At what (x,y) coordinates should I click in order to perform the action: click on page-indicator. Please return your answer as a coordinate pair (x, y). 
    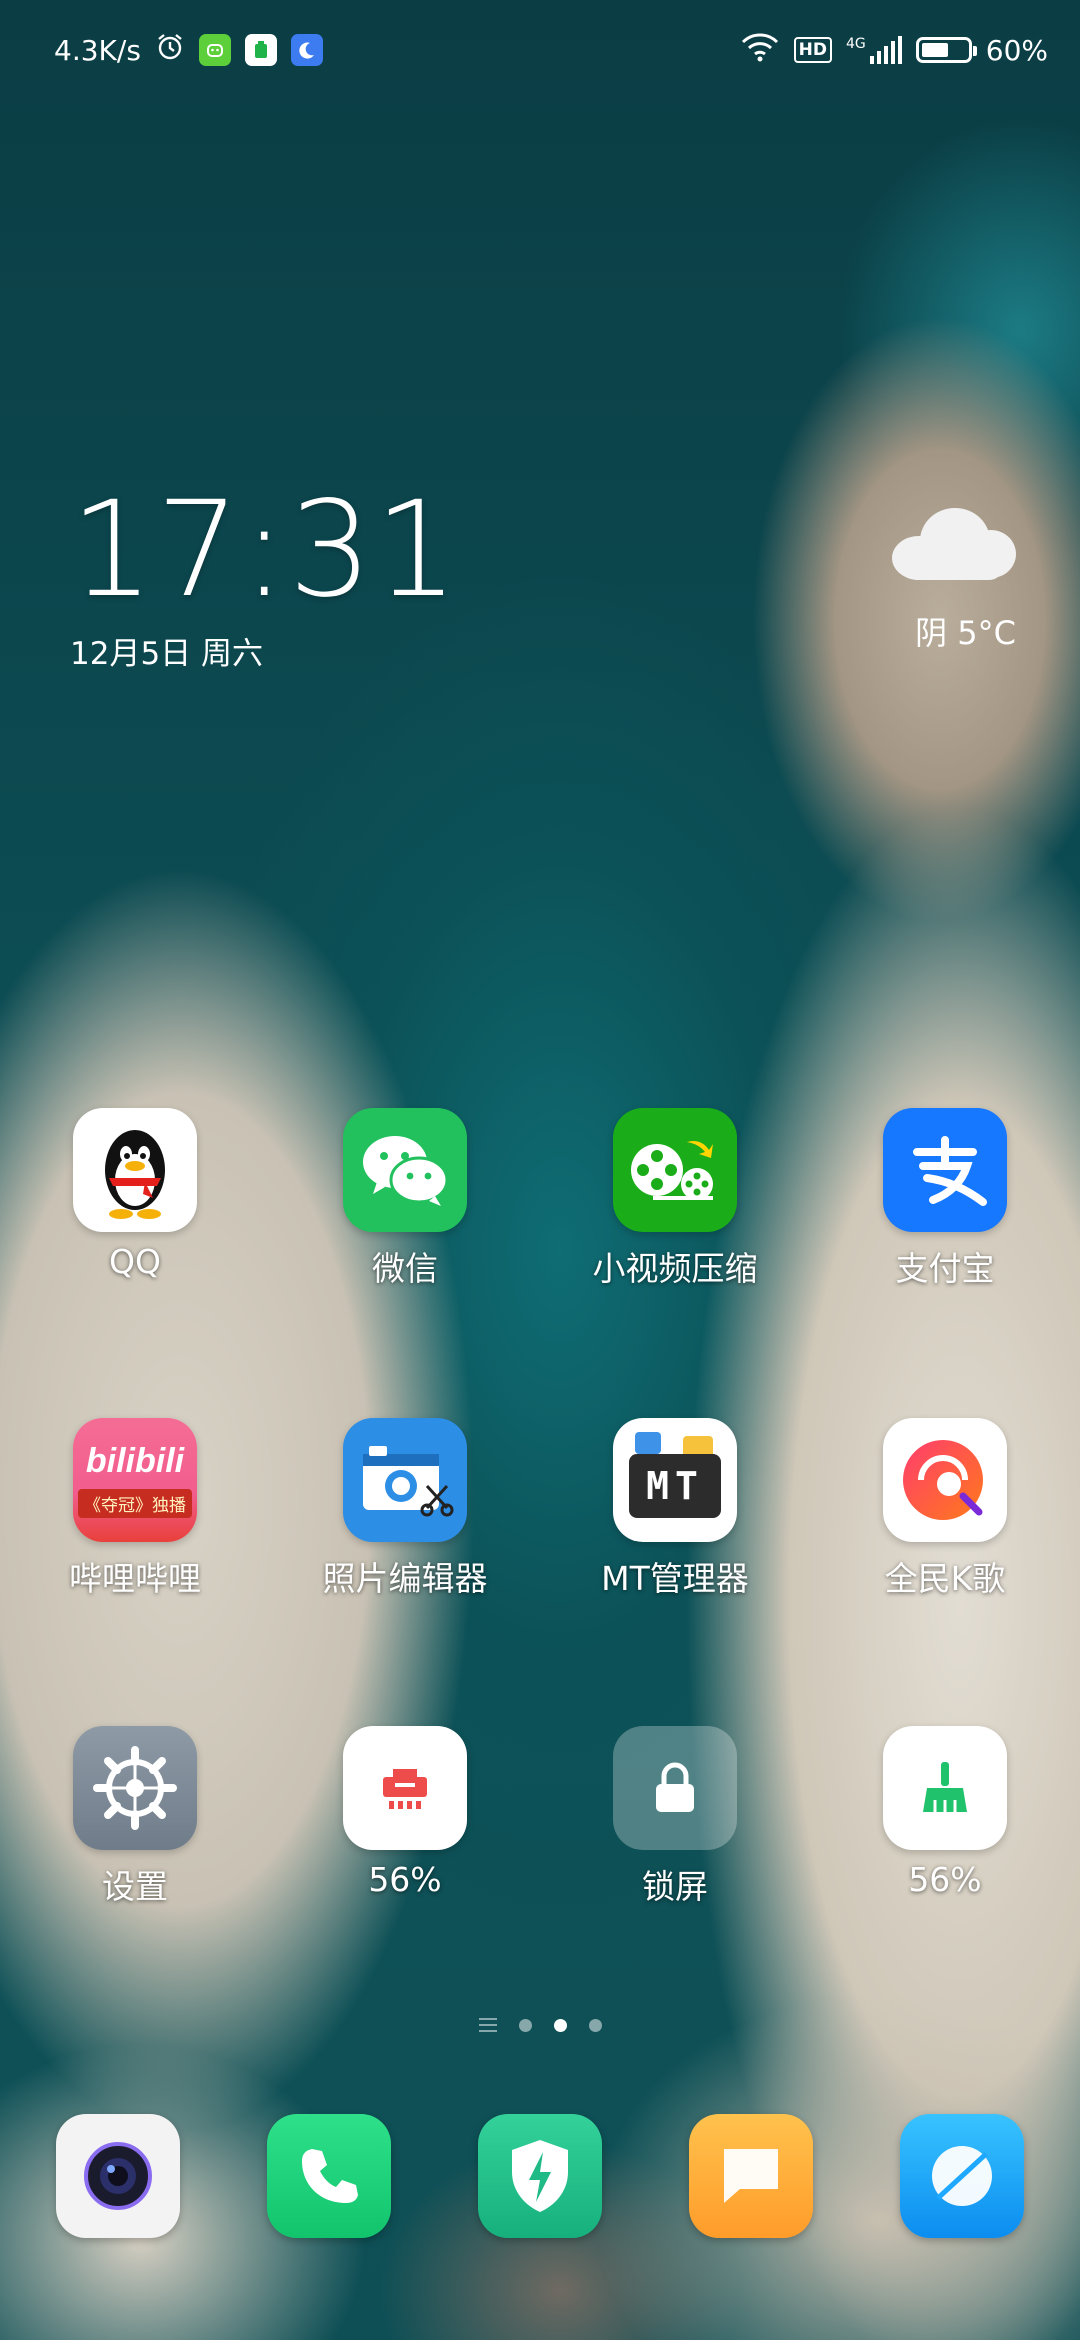
    Looking at the image, I should click on (540, 2025).